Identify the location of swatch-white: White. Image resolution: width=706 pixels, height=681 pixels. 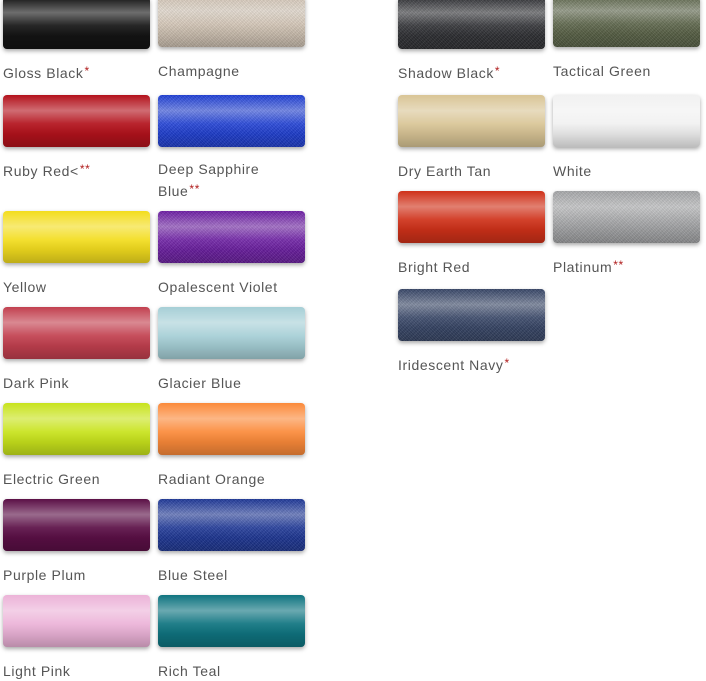
(628, 138).